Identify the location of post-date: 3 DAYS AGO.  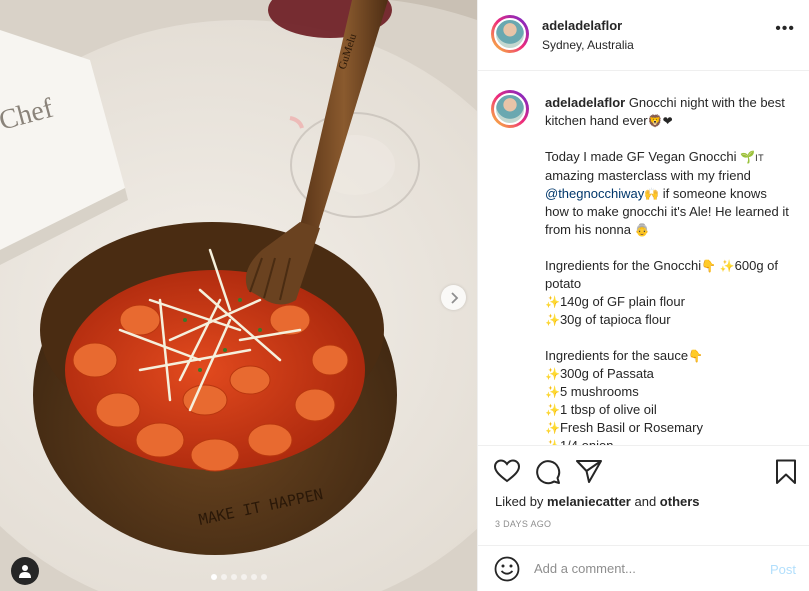
(523, 524).